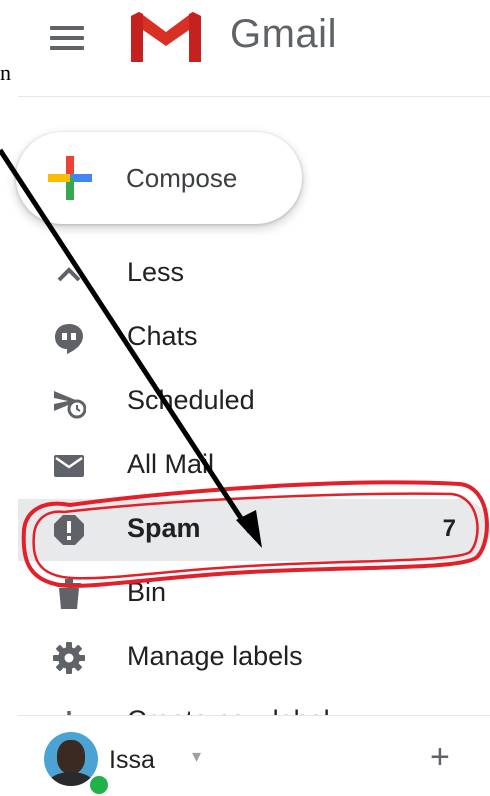  I want to click on all-mail-icon, so click(69, 466).